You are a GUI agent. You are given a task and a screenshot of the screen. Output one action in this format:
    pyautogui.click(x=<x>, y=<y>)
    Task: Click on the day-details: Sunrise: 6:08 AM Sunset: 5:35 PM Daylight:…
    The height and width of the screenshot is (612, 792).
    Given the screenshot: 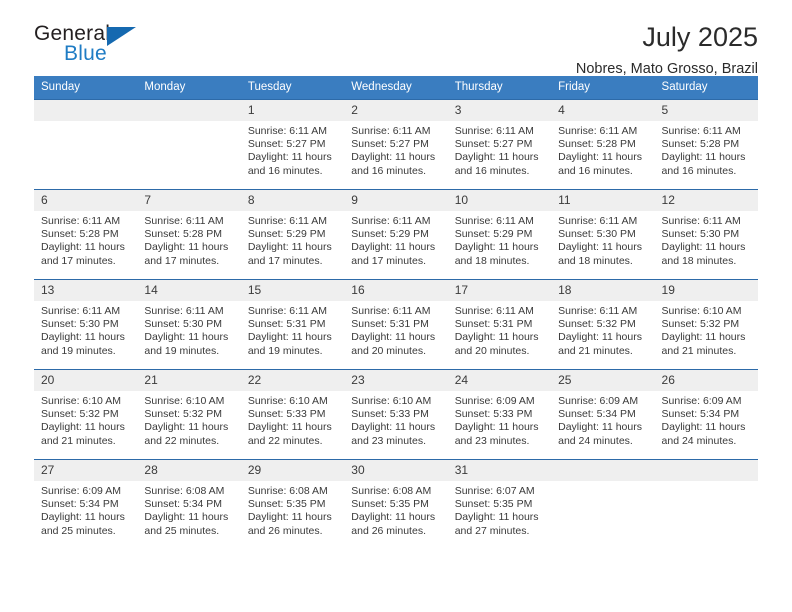 What is the action you would take?
    pyautogui.click(x=292, y=509)
    